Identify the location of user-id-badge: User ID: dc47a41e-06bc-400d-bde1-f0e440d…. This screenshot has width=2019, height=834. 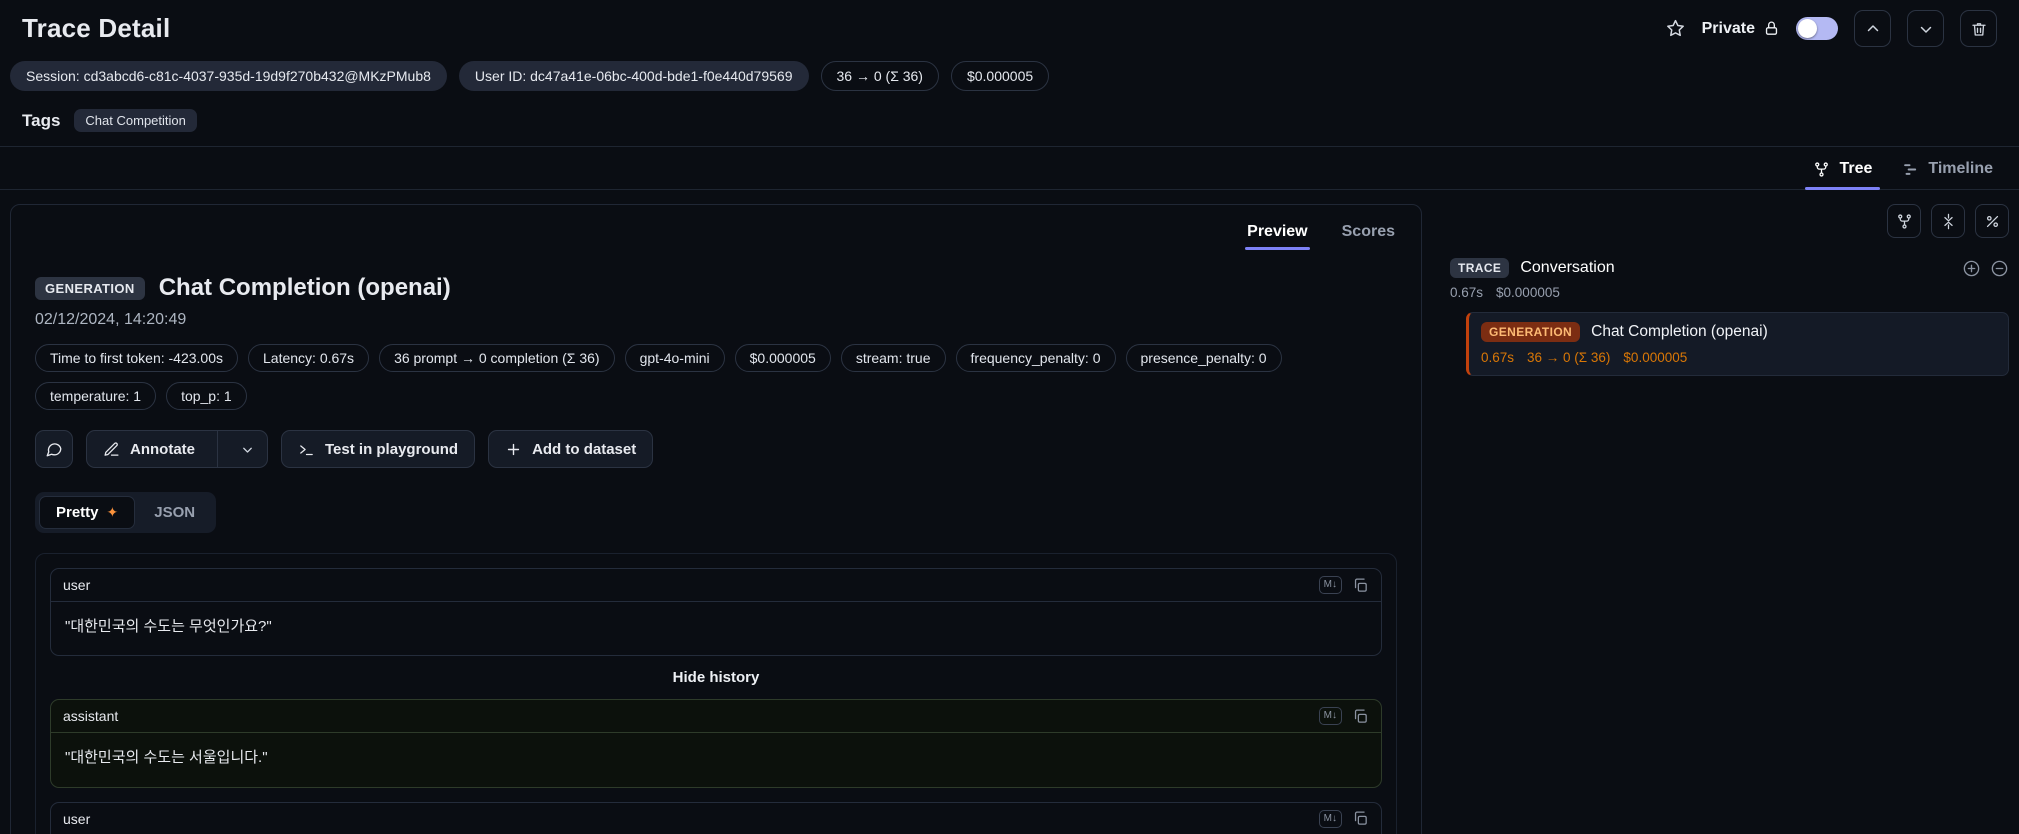
(633, 76).